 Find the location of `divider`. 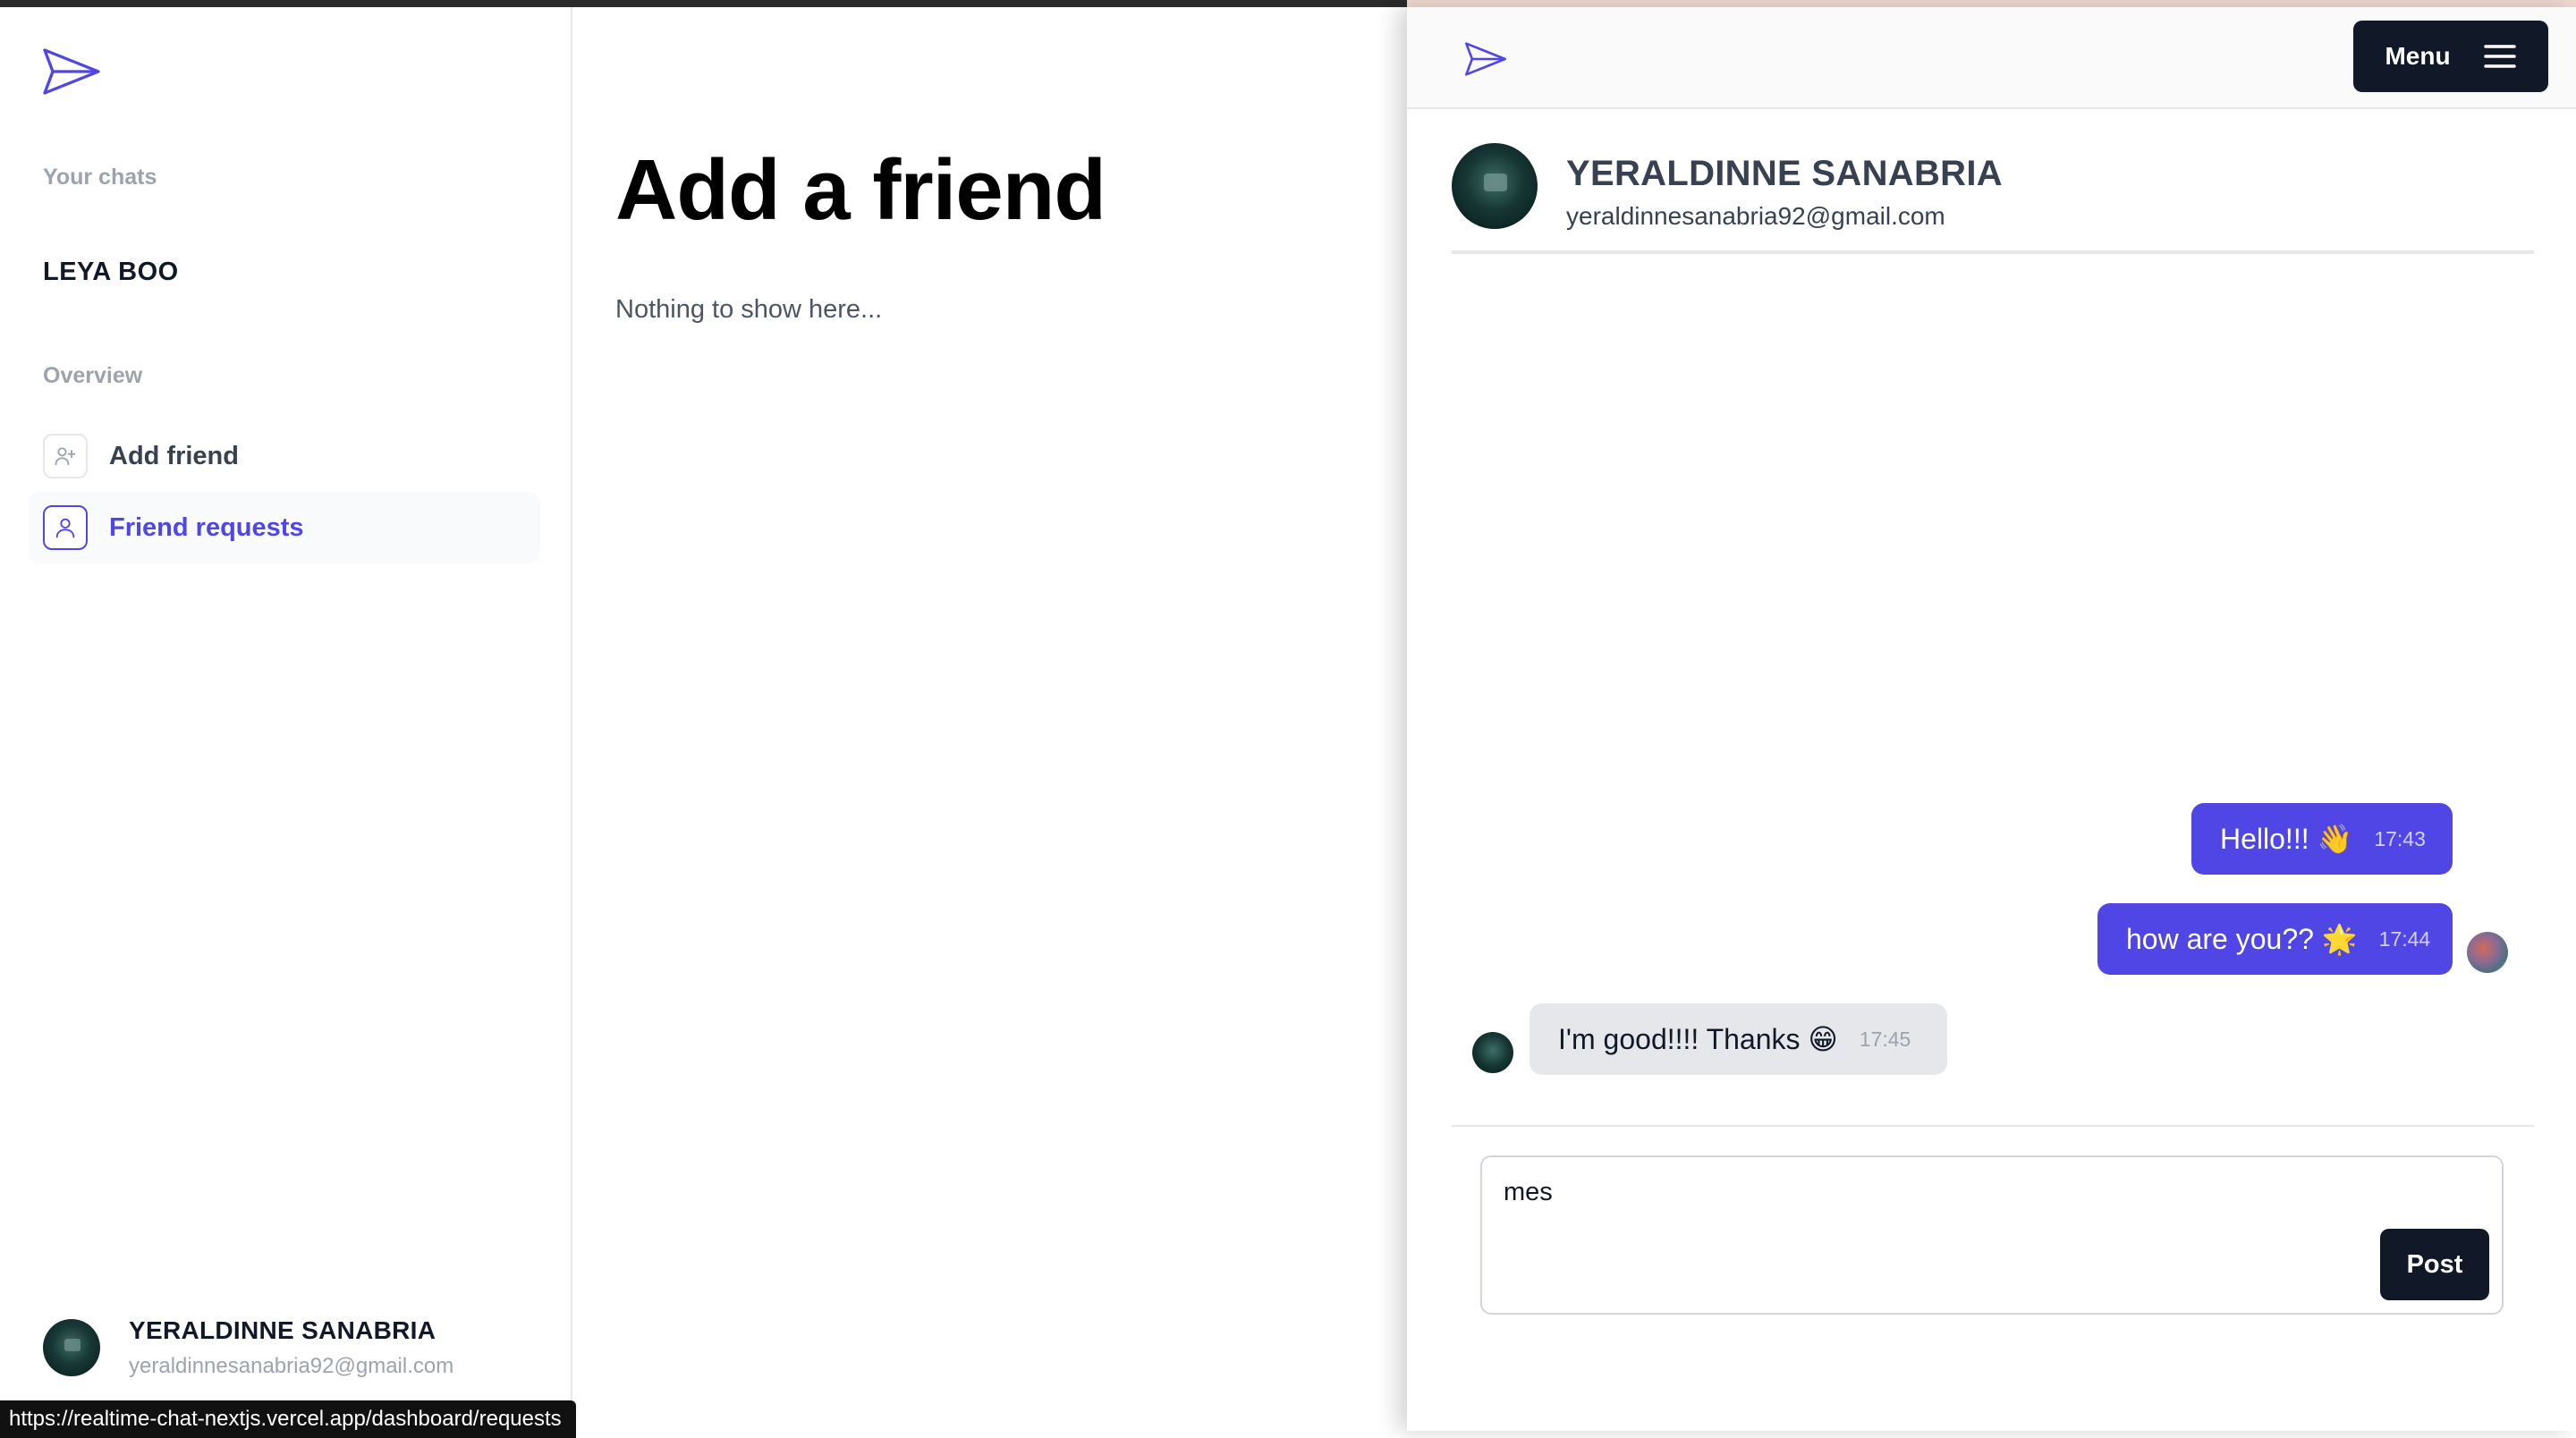

divider is located at coordinates (1993, 1126).